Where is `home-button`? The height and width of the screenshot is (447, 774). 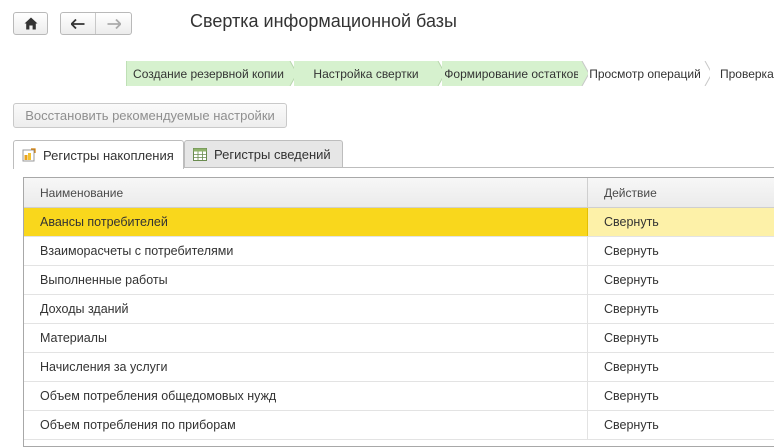 home-button is located at coordinates (30, 23).